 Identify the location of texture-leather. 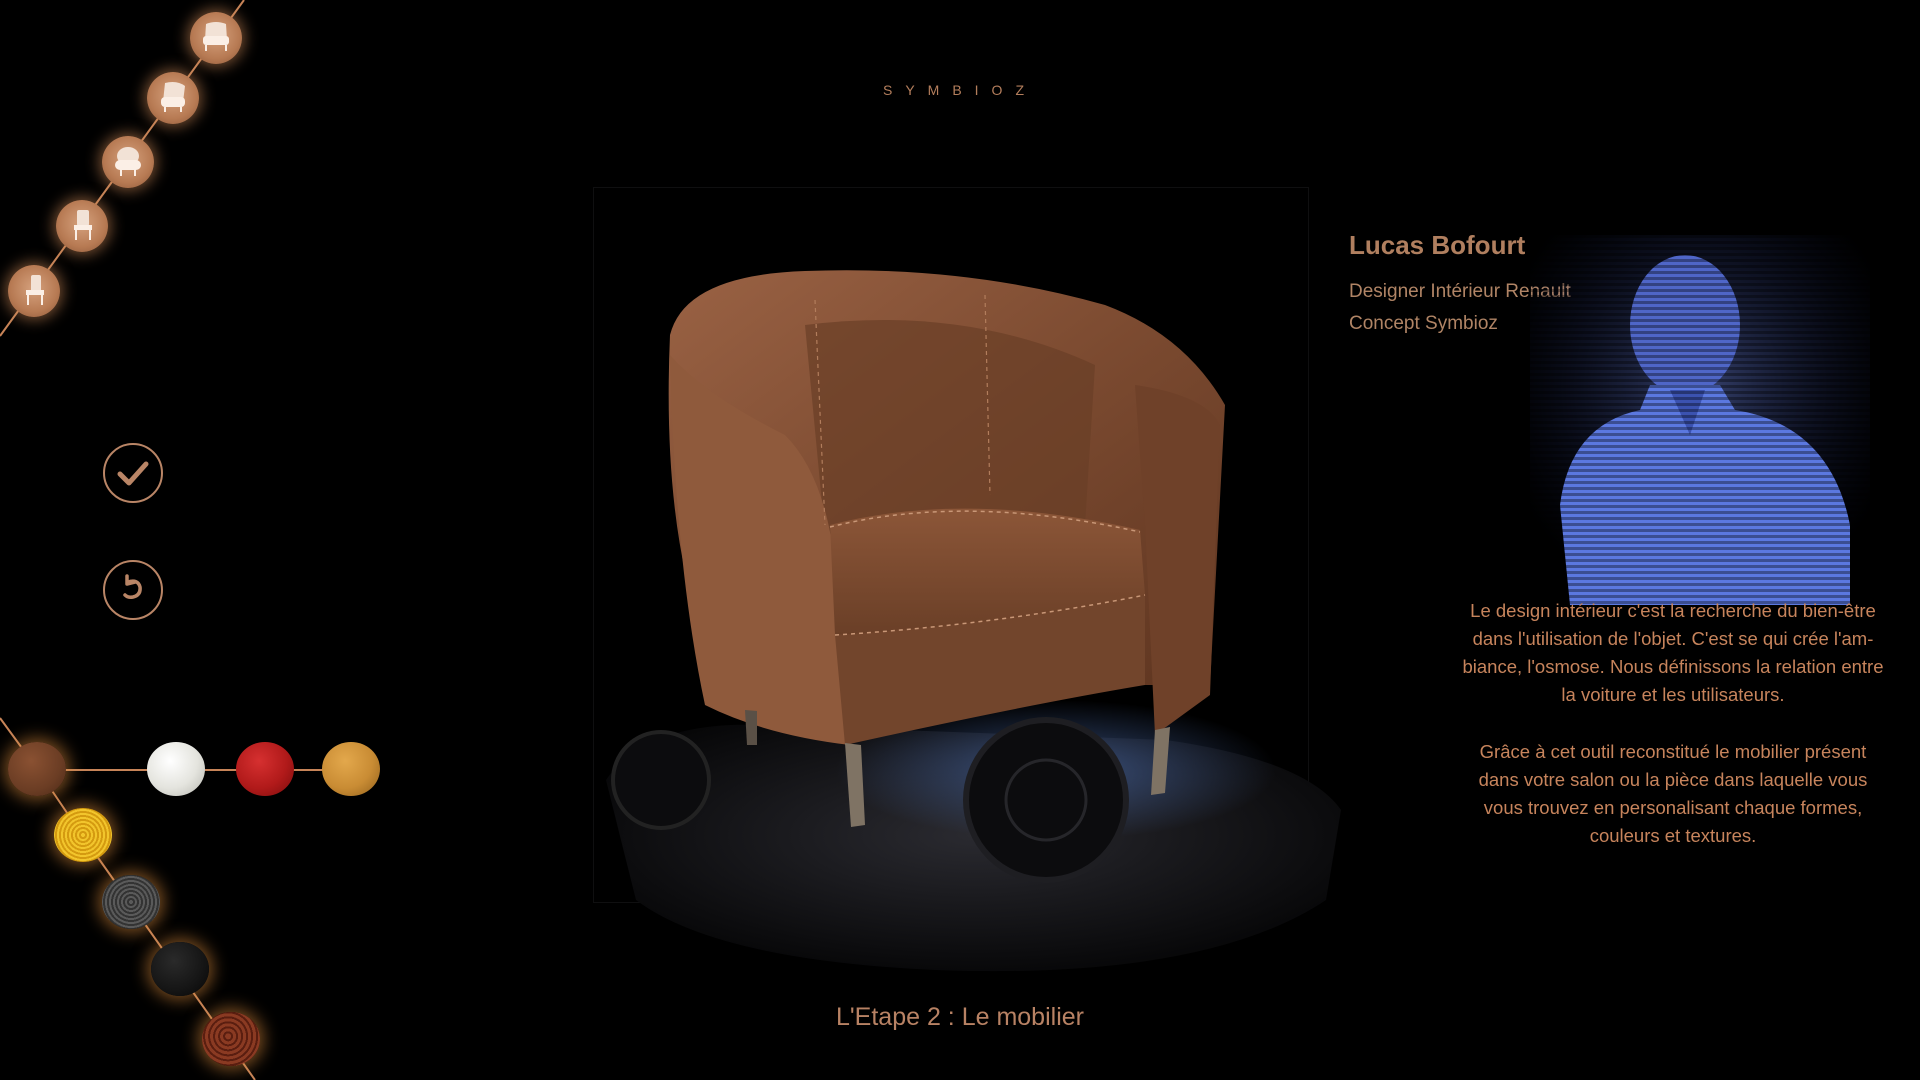
(231, 1039).